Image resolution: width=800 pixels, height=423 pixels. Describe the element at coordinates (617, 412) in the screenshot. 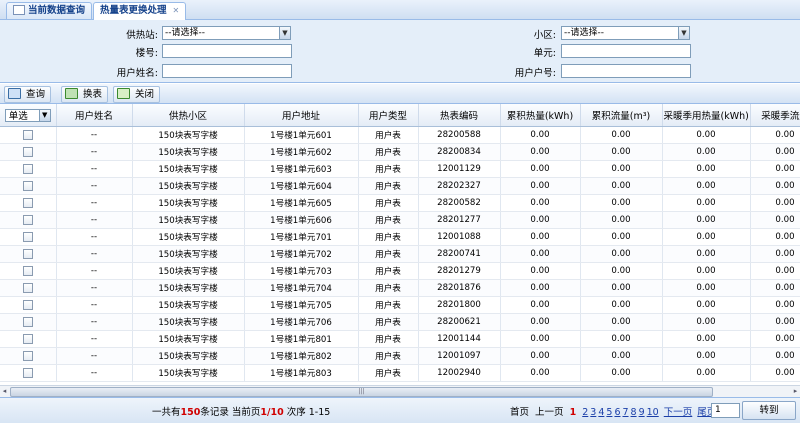

I see `page-link: 6` at that location.